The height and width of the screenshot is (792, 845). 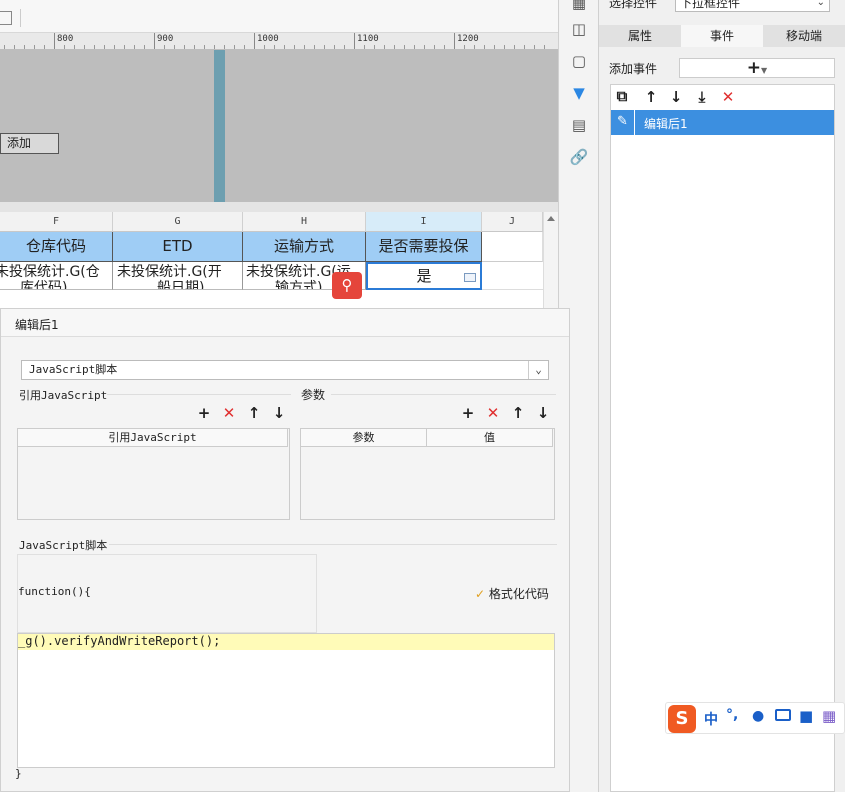 What do you see at coordinates (711, 719) in the screenshot?
I see `ime-mode: 中` at bounding box center [711, 719].